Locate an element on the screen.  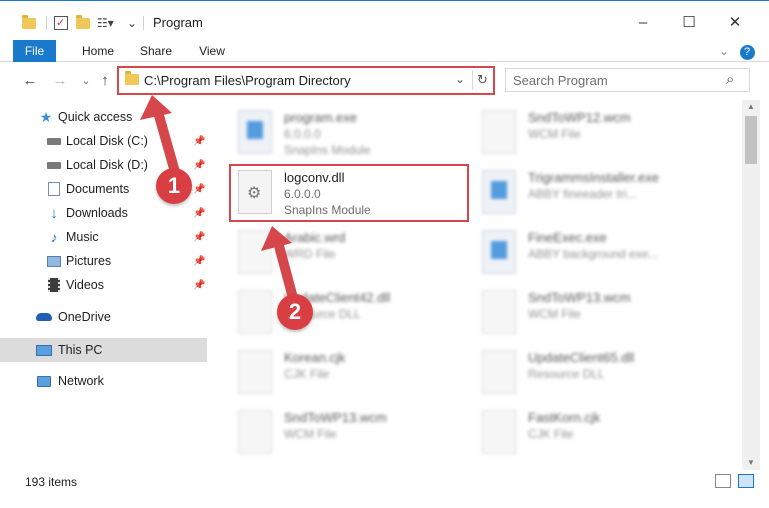
pictures-icon is located at coordinates (54, 261).